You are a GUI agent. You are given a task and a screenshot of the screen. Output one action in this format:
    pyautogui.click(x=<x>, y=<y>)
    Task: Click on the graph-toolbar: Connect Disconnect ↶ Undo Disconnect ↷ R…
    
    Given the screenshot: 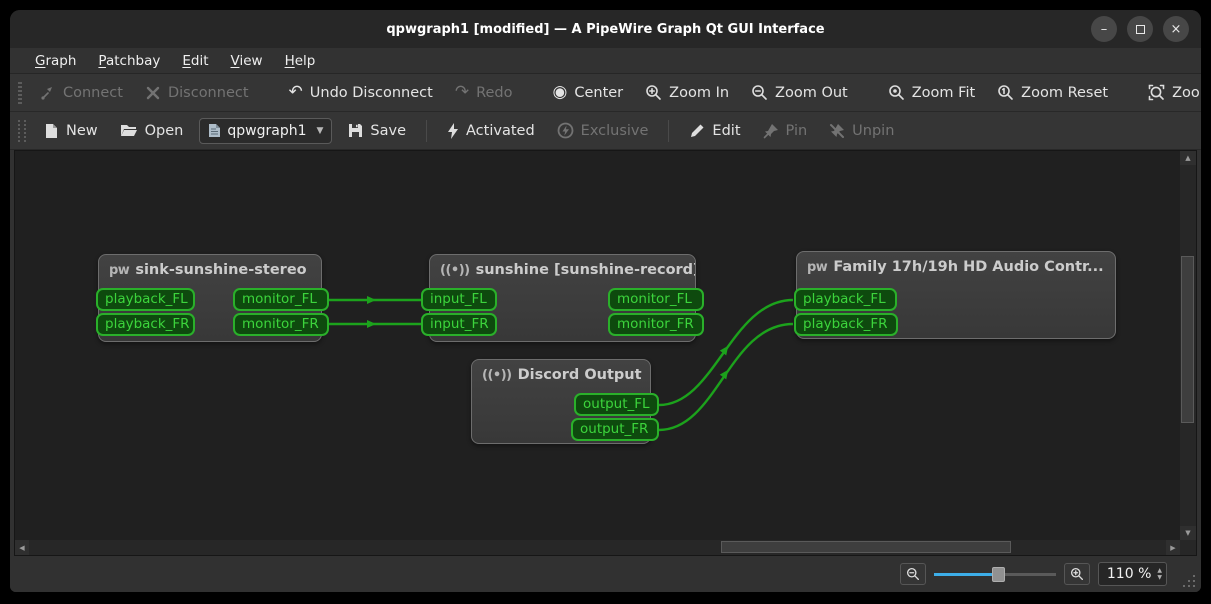 What is the action you would take?
    pyautogui.click(x=605, y=93)
    